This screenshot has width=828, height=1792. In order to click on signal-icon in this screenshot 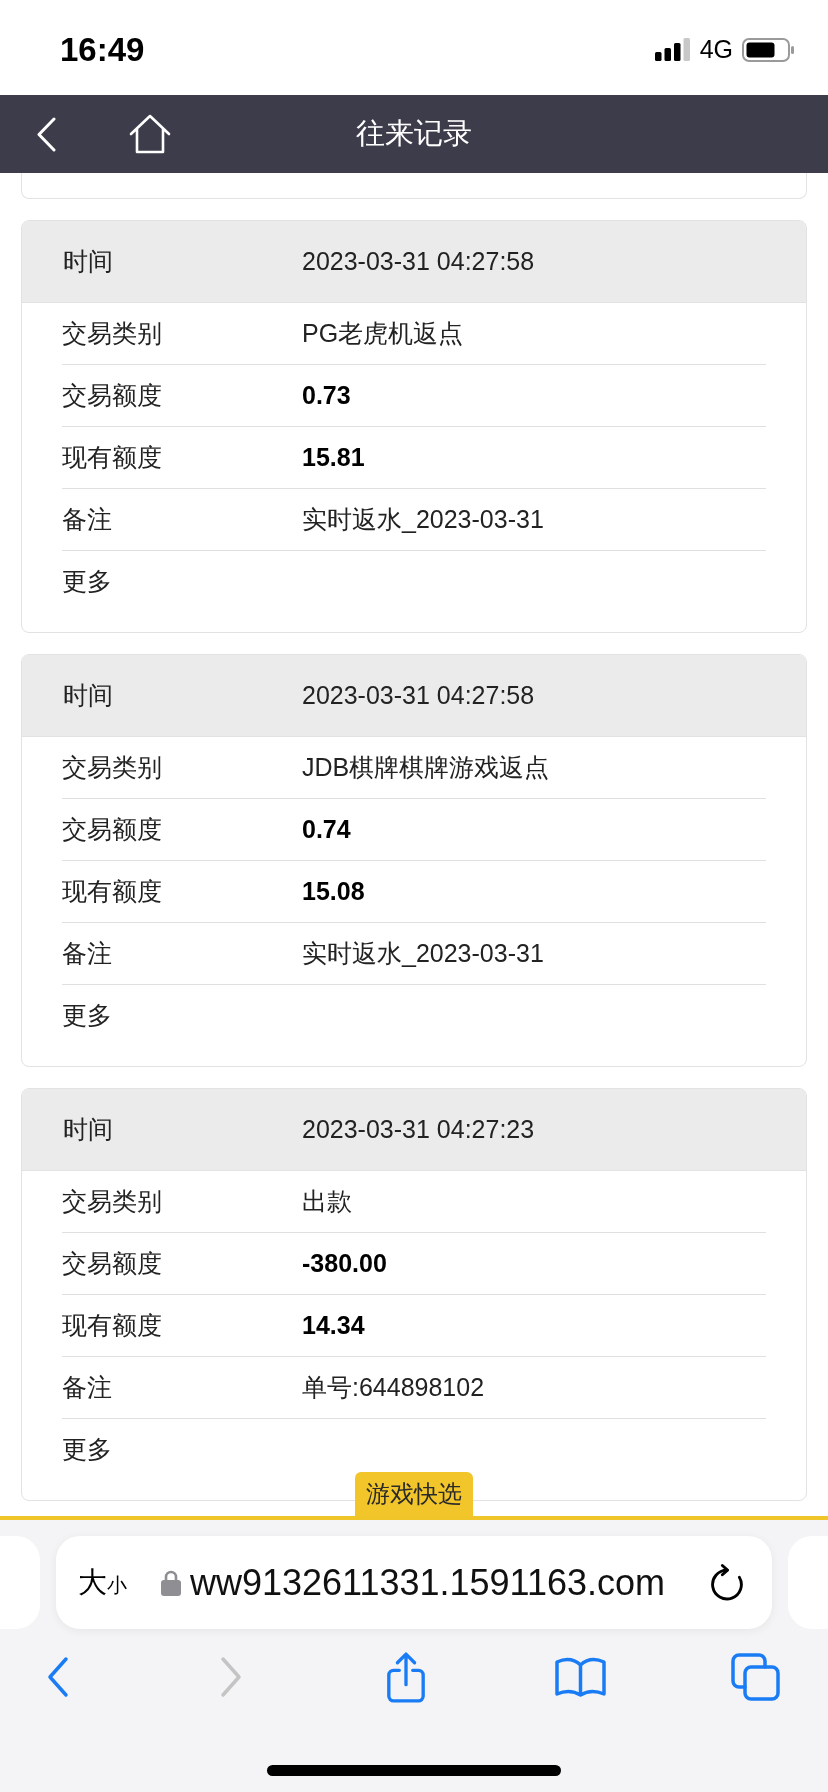, I will do `click(672, 49)`.